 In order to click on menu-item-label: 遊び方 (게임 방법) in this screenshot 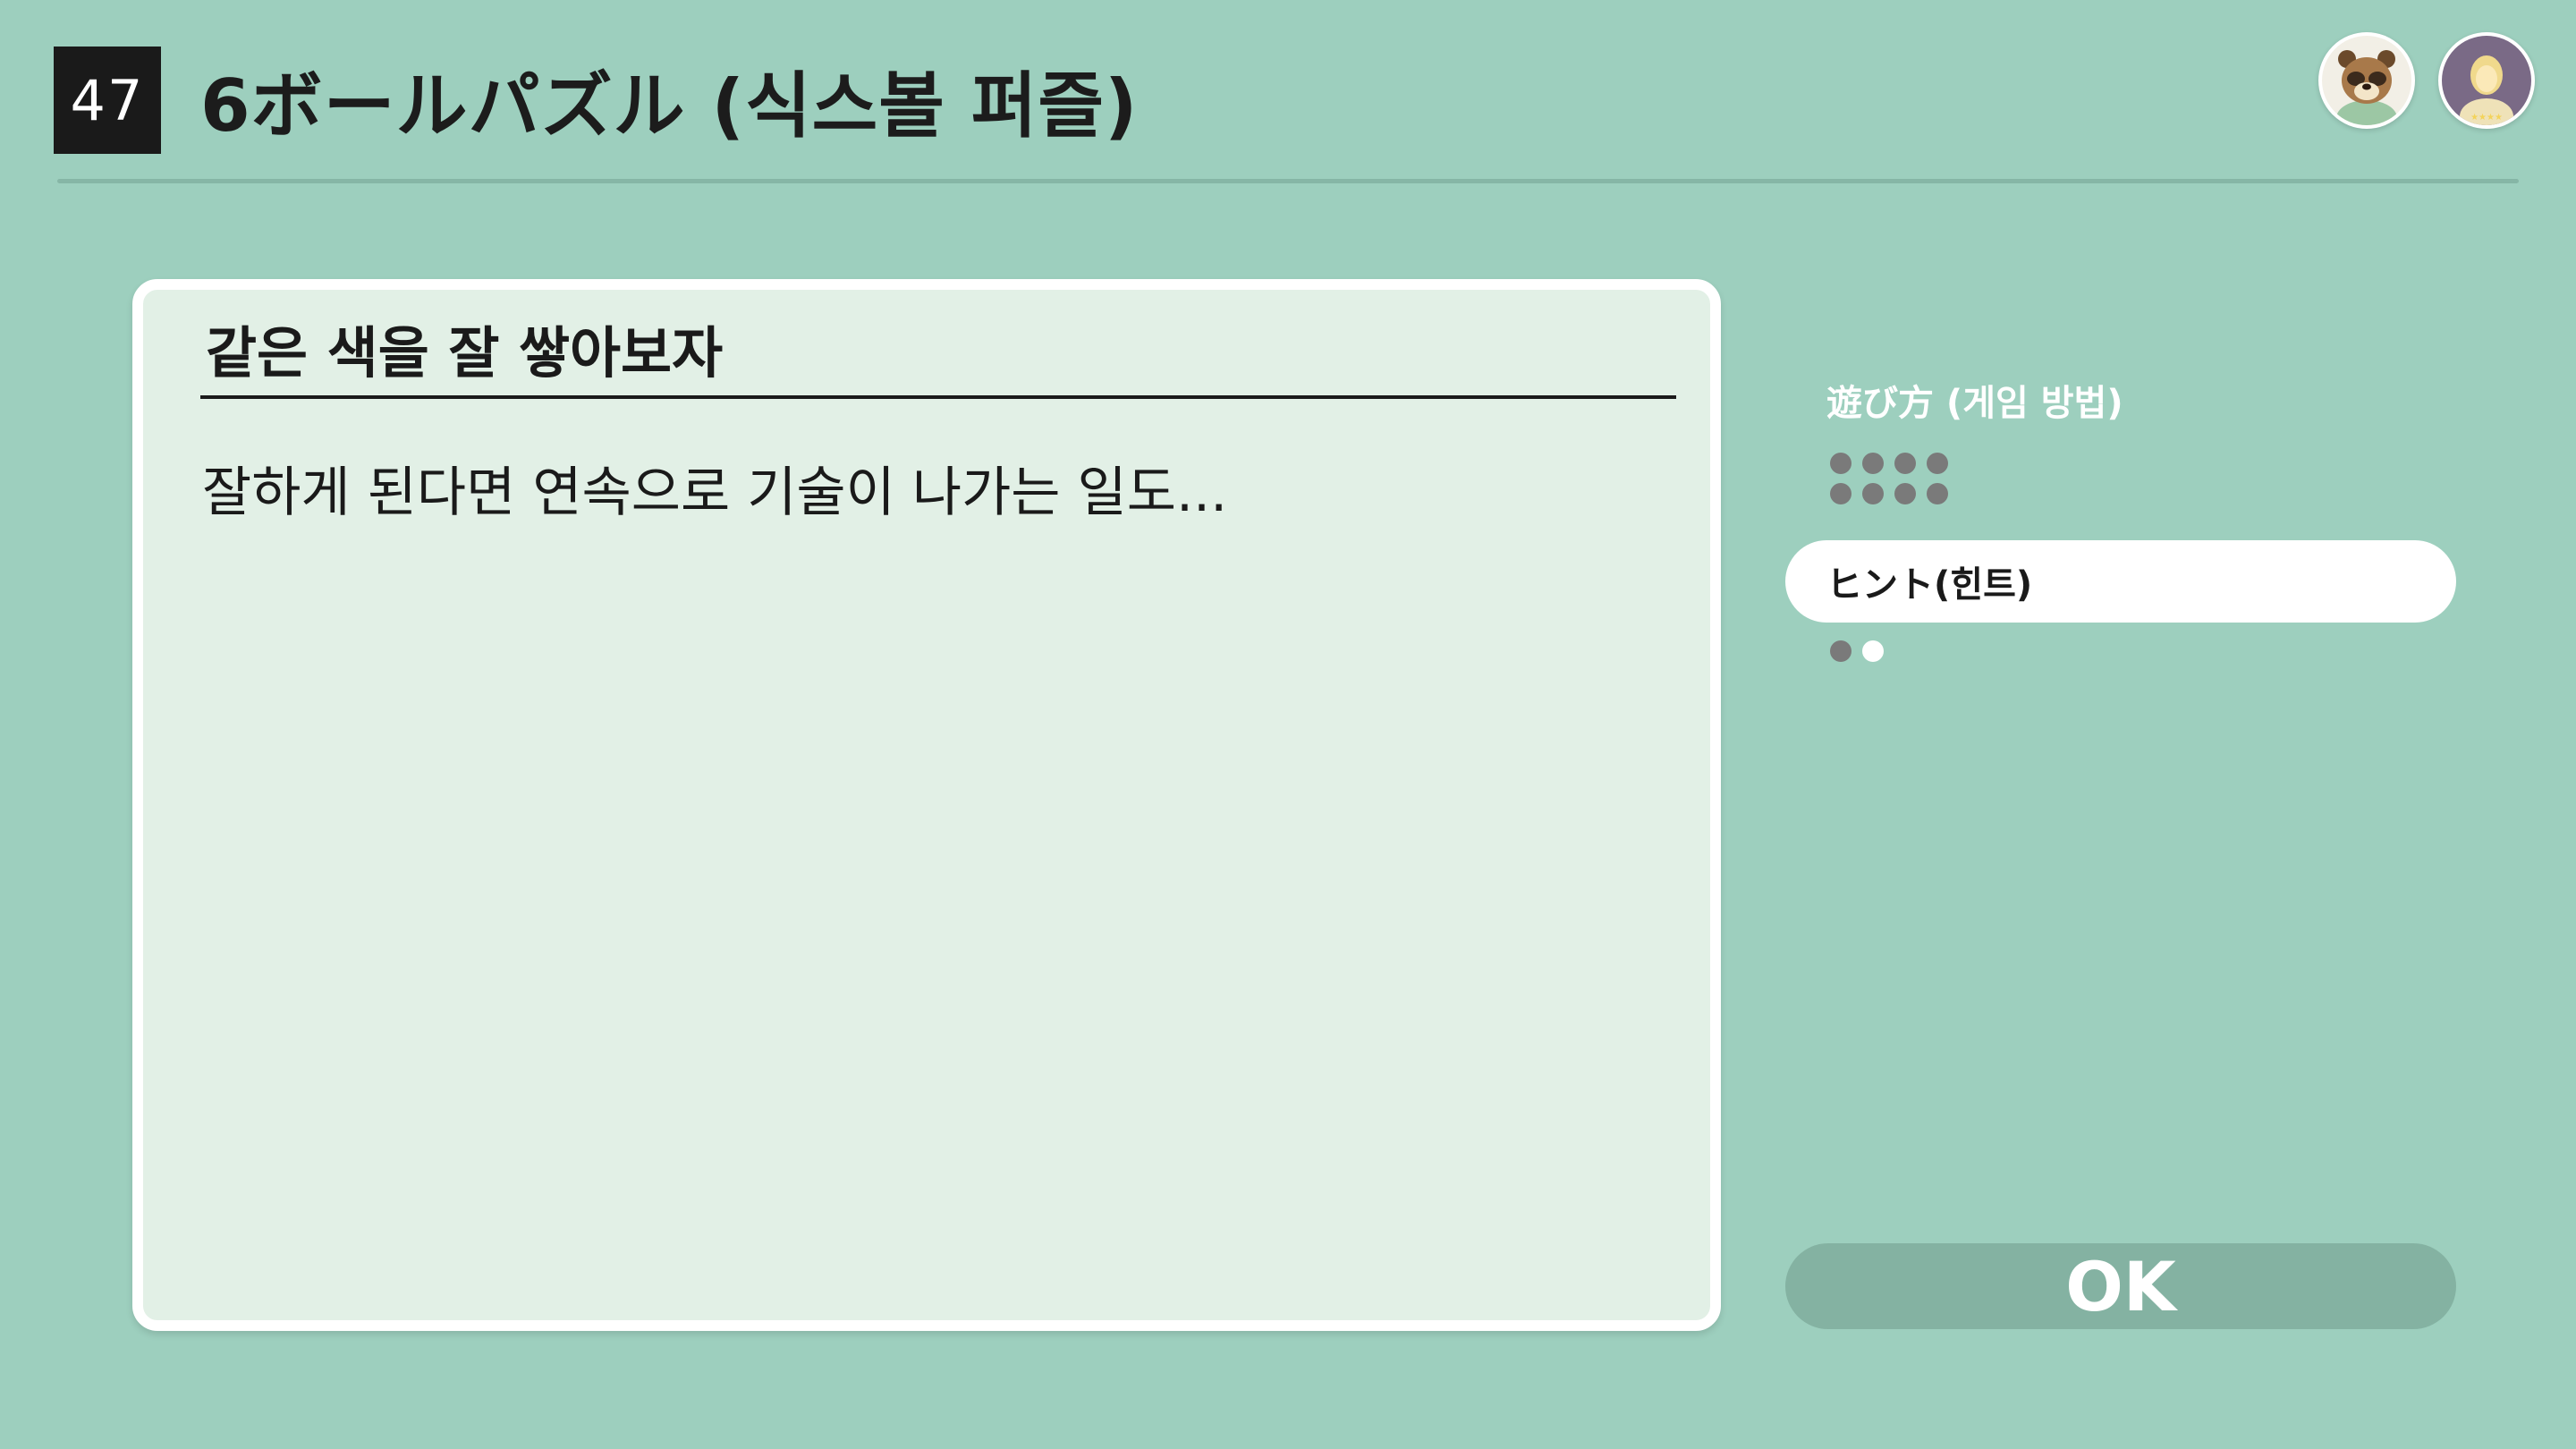, I will do `click(1974, 403)`.